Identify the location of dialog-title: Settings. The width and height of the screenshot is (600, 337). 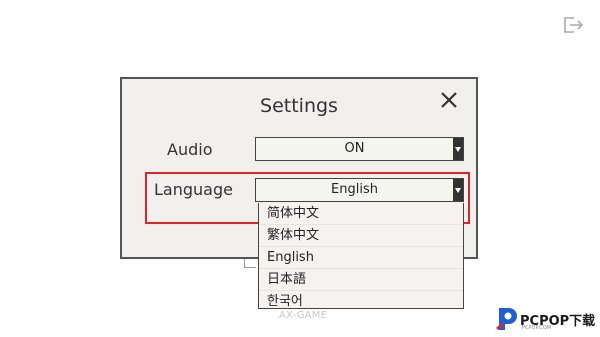
(299, 106).